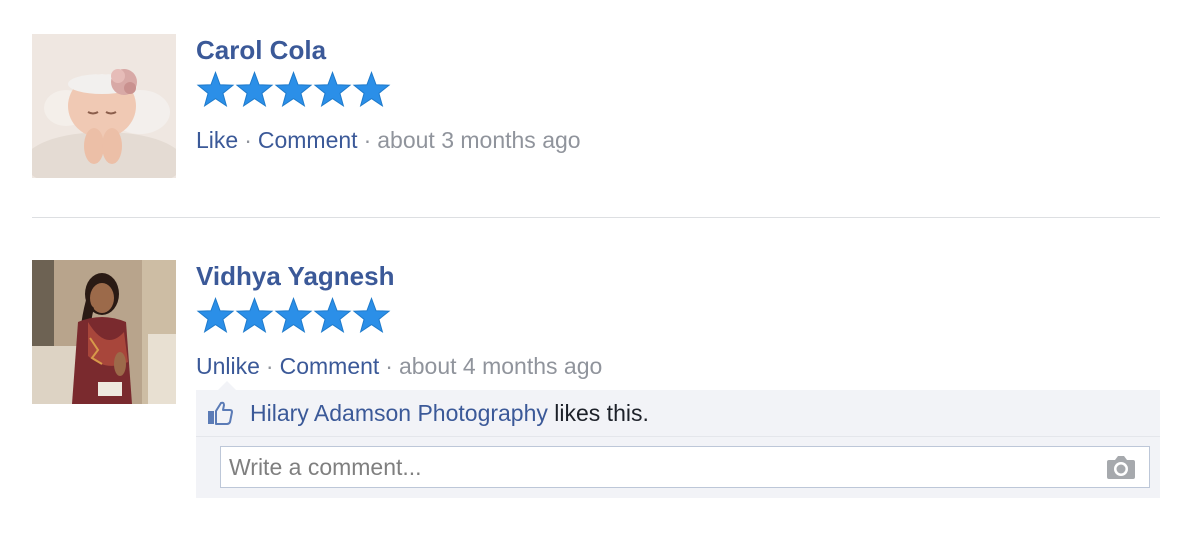 The image size is (1192, 536). Describe the element at coordinates (661, 467) in the screenshot. I see `comment-input` at that location.